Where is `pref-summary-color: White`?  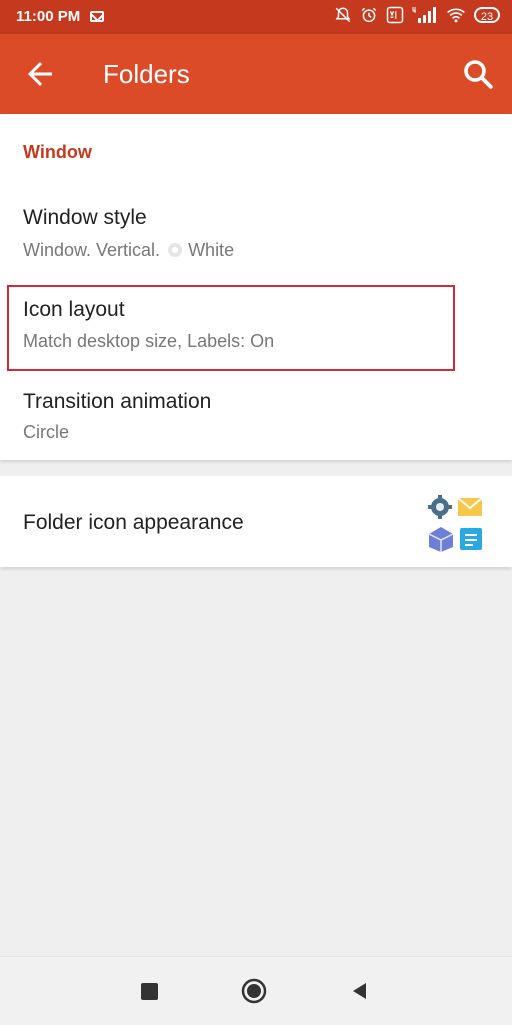
pref-summary-color: White is located at coordinates (211, 250).